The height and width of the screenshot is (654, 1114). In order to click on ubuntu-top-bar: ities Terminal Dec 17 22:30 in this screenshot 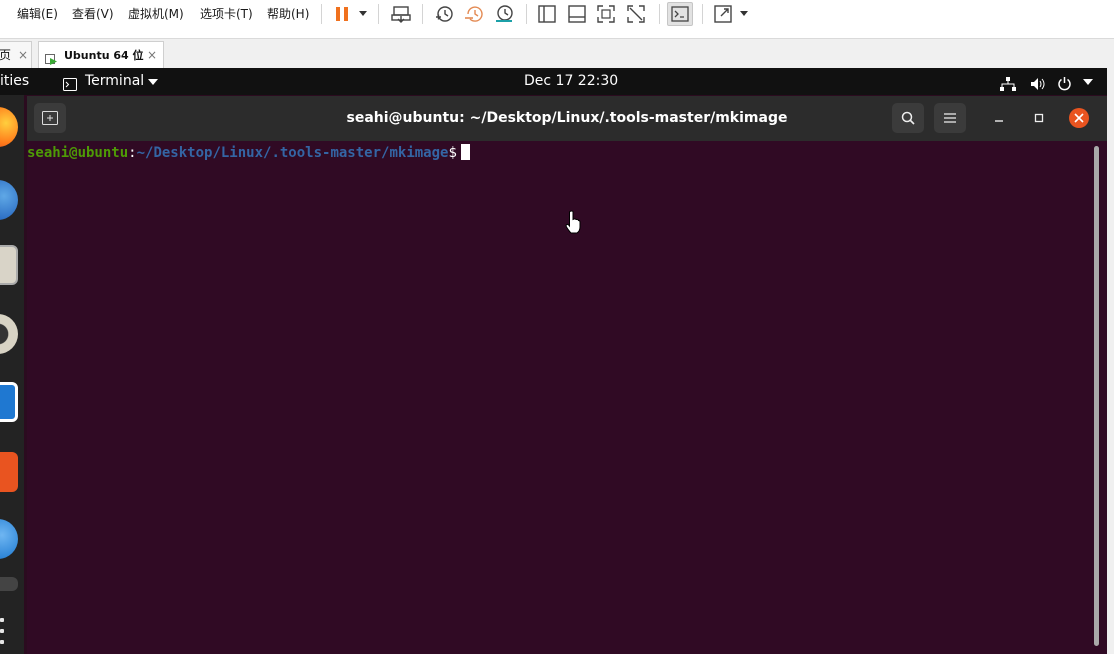, I will do `click(553, 81)`.